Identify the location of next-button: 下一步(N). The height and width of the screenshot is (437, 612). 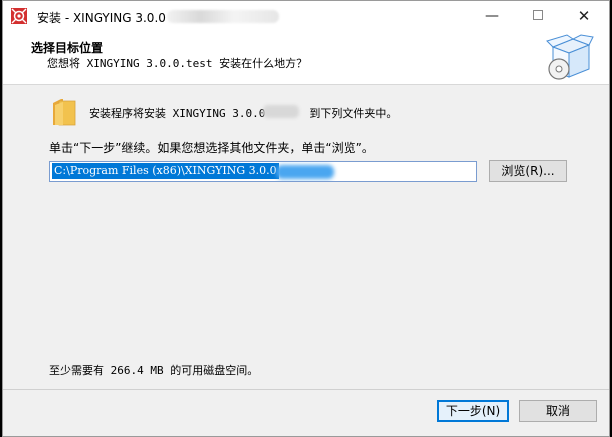
(473, 411).